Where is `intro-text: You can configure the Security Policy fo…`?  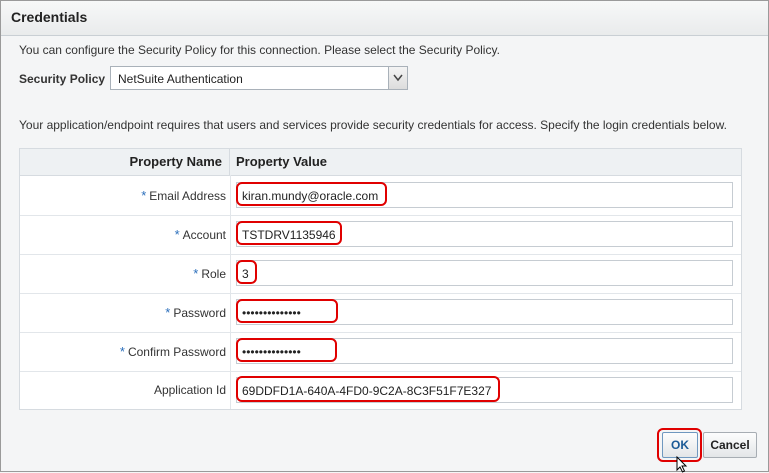
intro-text: You can configure the Security Policy fo… is located at coordinates (259, 50).